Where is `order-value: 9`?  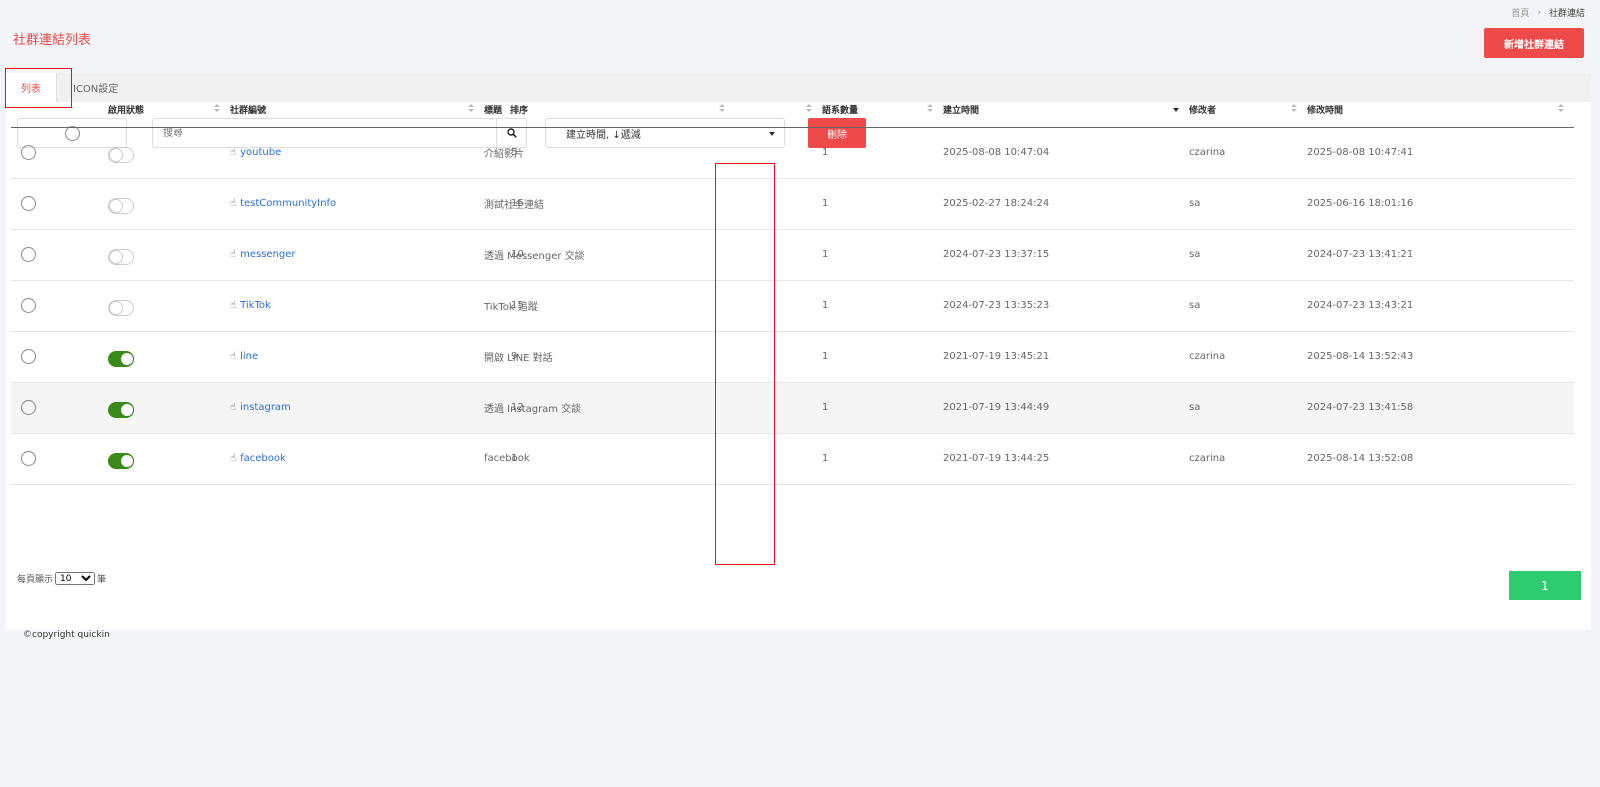
order-value: 9 is located at coordinates (514, 356).